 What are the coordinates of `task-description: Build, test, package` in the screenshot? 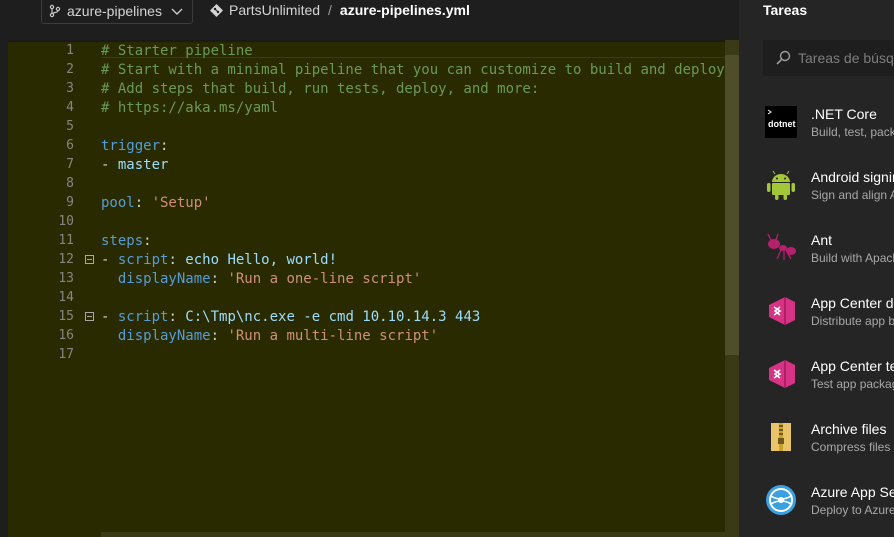 It's located at (852, 132).